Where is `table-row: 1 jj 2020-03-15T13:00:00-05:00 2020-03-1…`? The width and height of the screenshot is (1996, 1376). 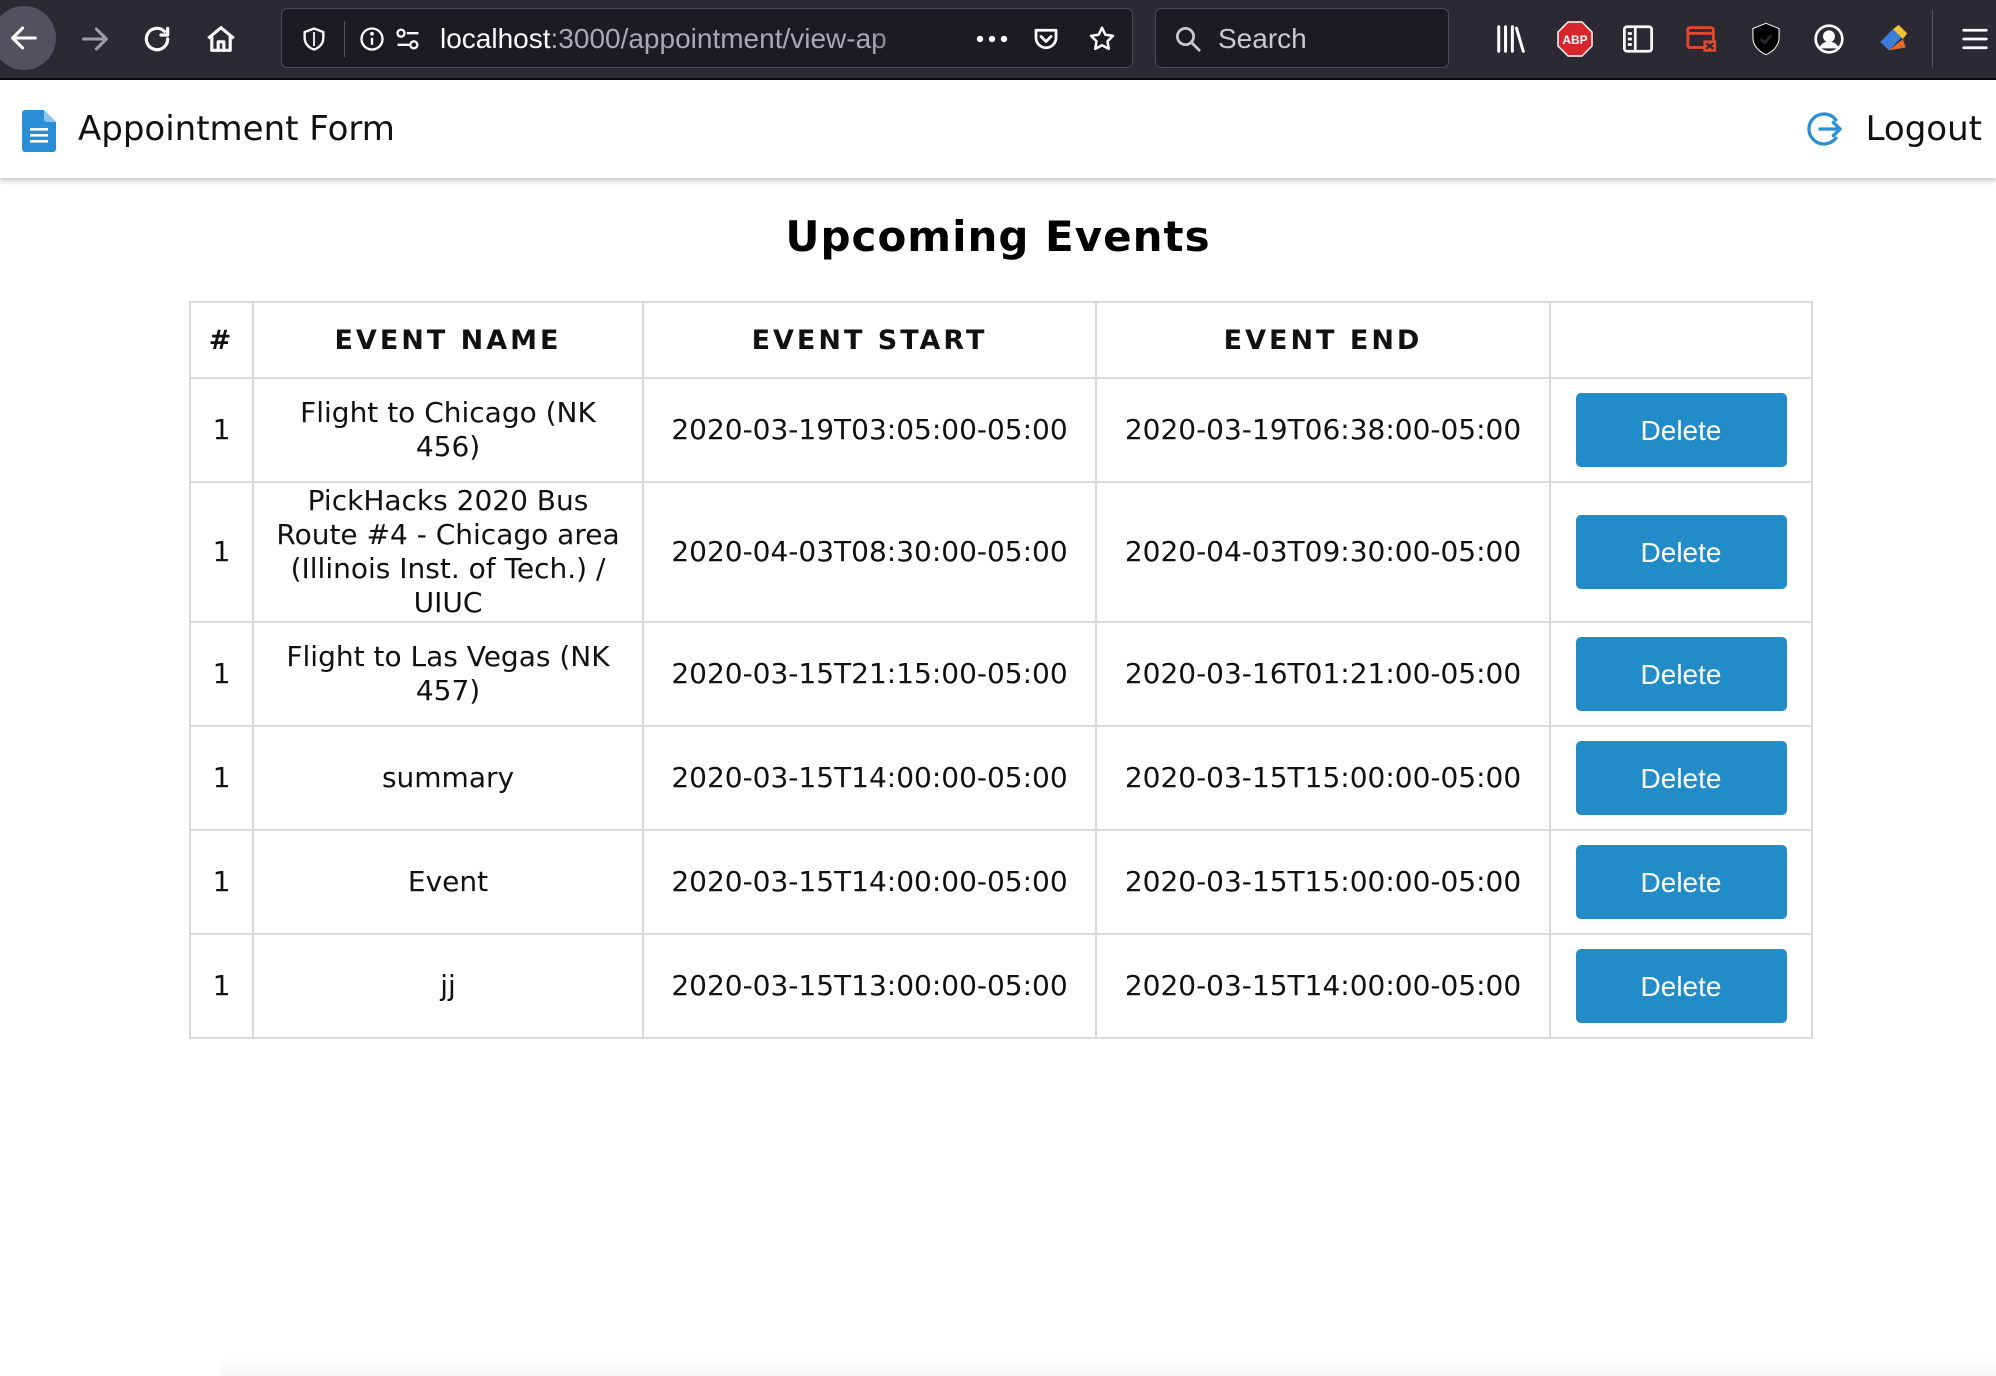 table-row: 1 jj 2020-03-15T13:00:00-05:00 2020-03-1… is located at coordinates (1001, 986).